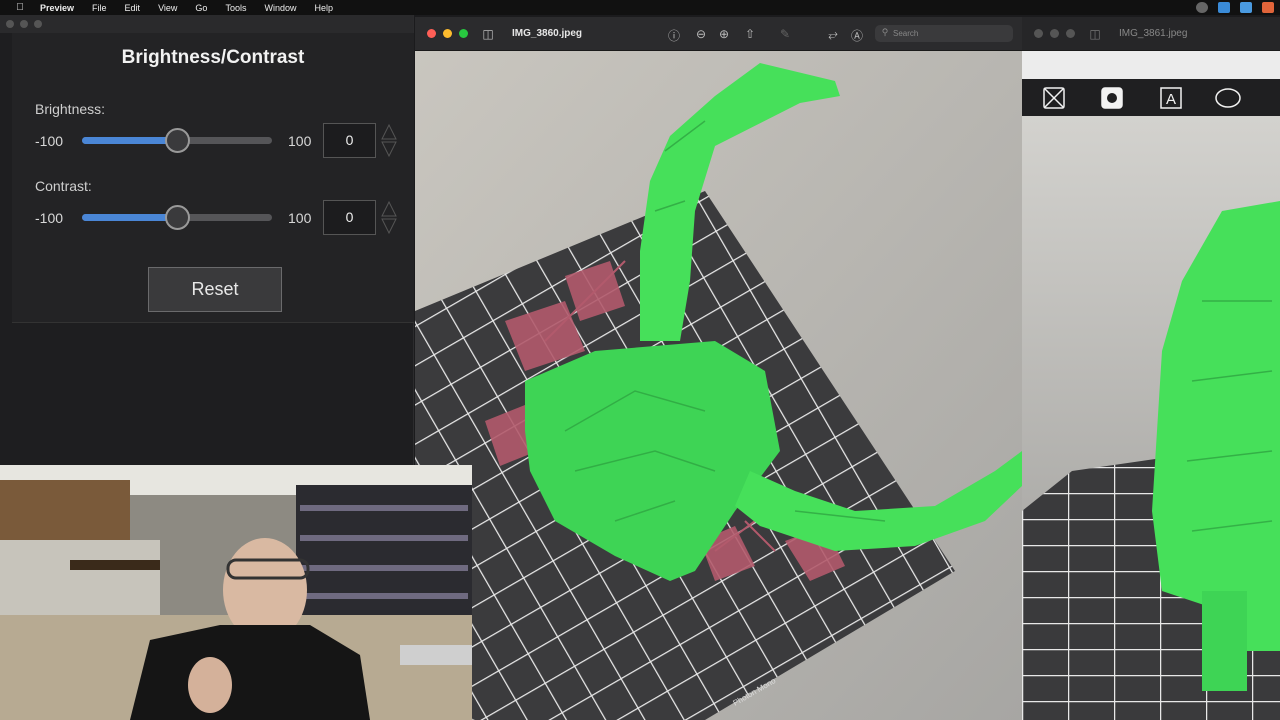  Describe the element at coordinates (1171, 99) in the screenshot. I see `svg-text: A` at that location.